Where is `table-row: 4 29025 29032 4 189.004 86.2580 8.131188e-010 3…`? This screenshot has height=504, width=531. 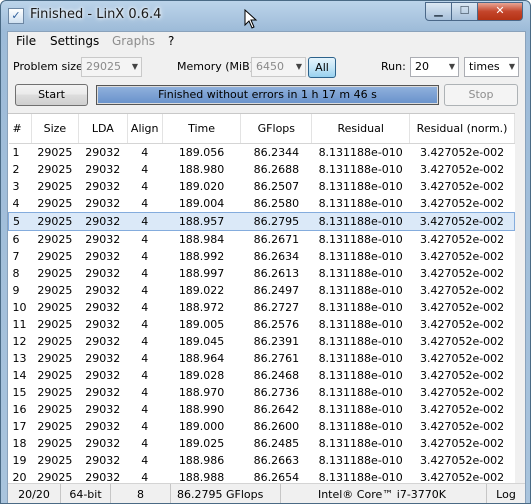
table-row: 4 29025 29032 4 189.004 86.2580 8.131188e-010 3… is located at coordinates (262, 204).